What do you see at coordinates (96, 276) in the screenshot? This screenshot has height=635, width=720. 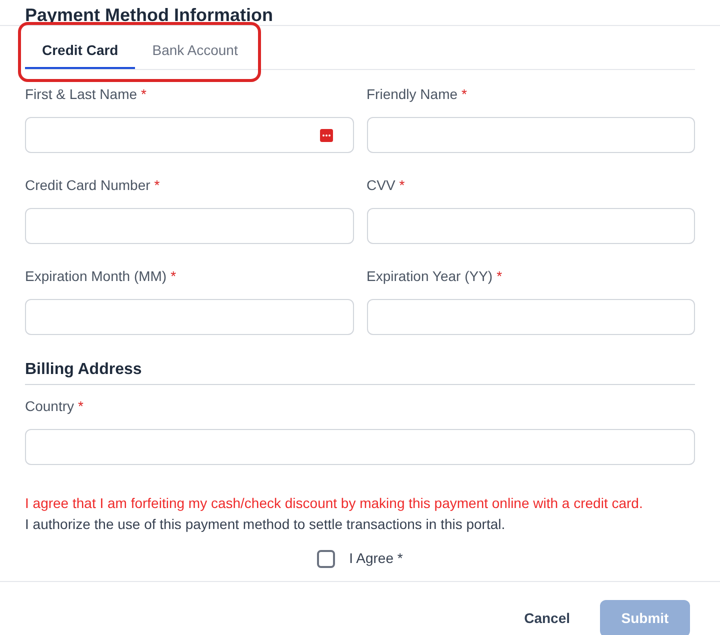 I see `field-label: Expiration Month (MM)` at bounding box center [96, 276].